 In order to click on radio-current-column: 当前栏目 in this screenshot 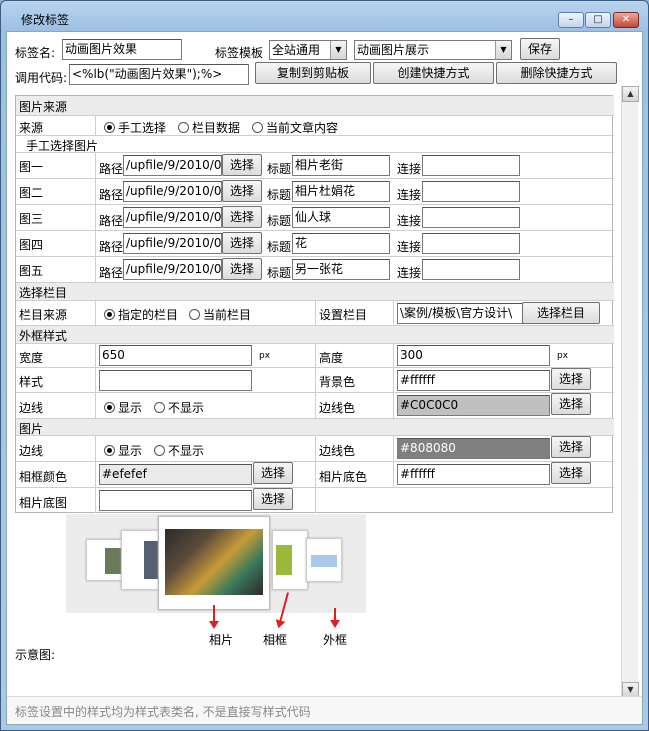, I will do `click(220, 314)`.